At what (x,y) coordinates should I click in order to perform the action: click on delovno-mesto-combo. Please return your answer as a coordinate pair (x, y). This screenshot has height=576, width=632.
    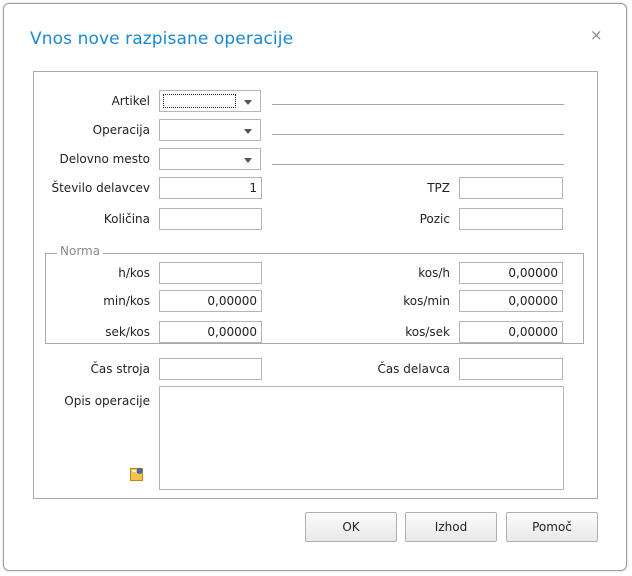
    Looking at the image, I should click on (210, 159).